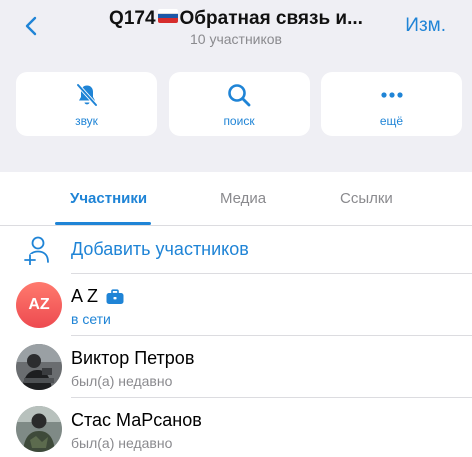  I want to click on member-name: A Z, so click(97, 296).